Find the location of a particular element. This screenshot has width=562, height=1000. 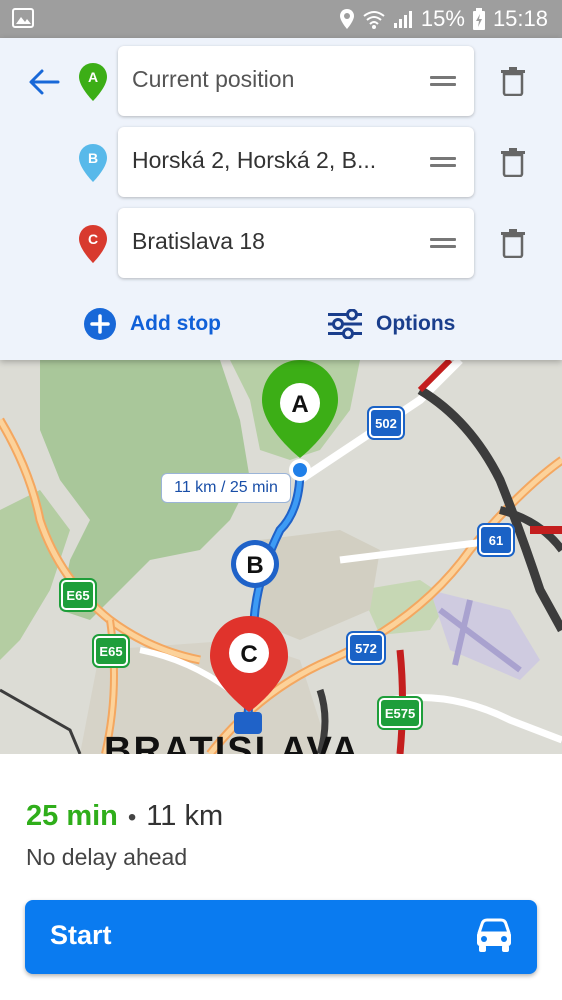

start-label: Start is located at coordinates (81, 935).